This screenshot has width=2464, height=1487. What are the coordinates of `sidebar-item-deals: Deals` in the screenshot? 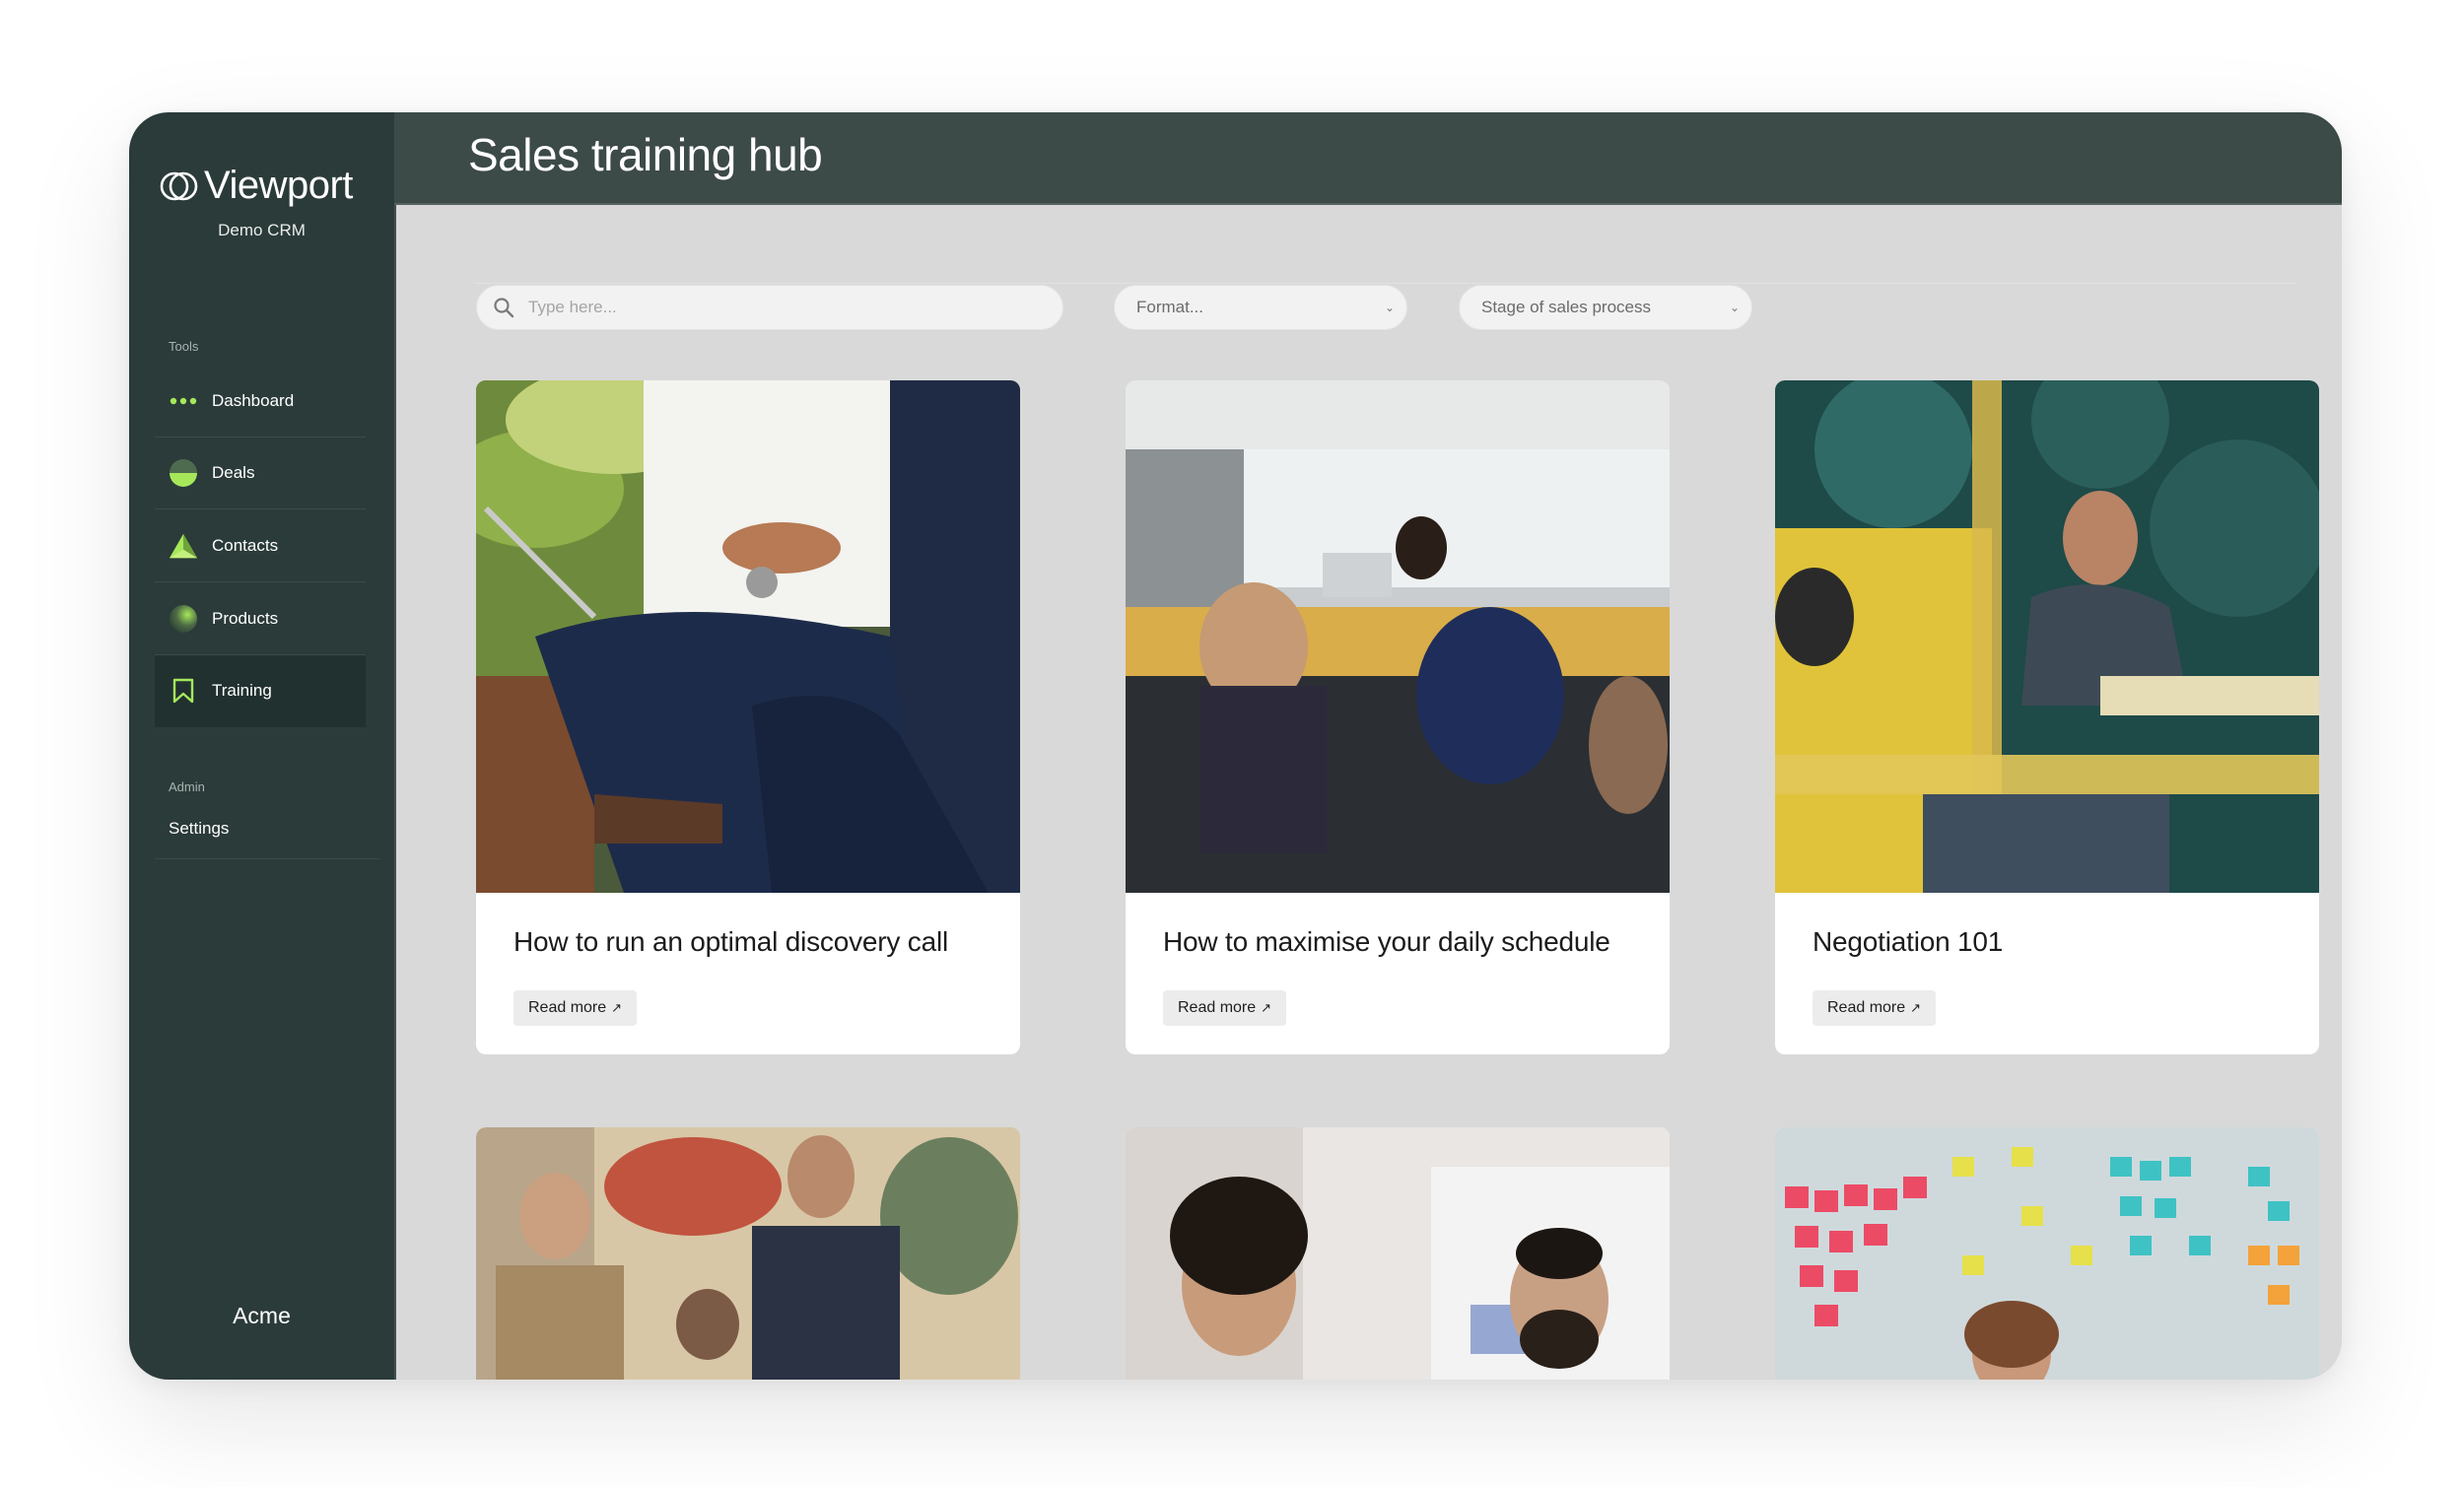 It's located at (260, 474).